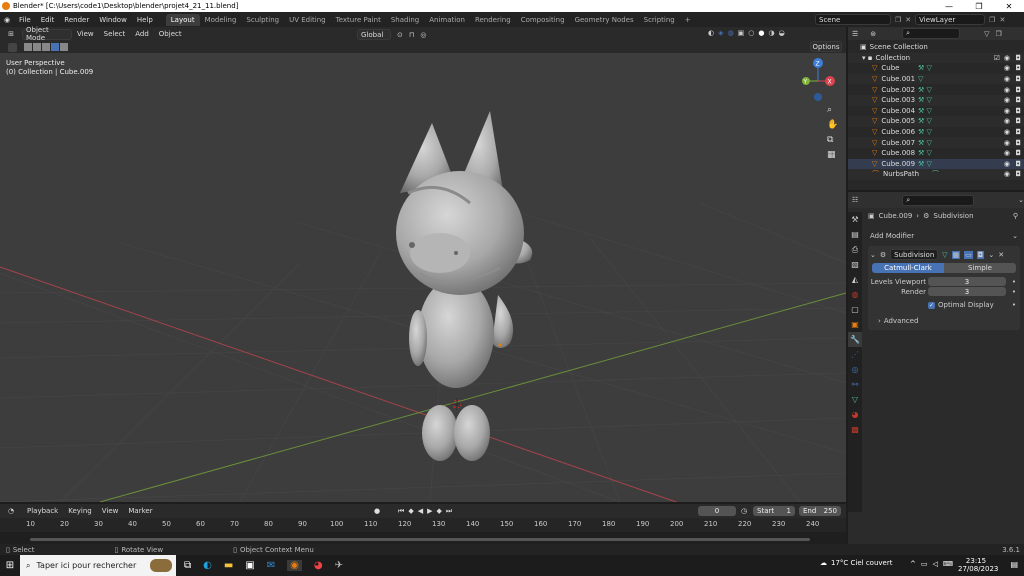 The height and width of the screenshot is (576, 1024). Describe the element at coordinates (936, 89) in the screenshot. I see `outliner-item: ▽ Cube.002 ⚒ ▽ ◉ ◘` at that location.